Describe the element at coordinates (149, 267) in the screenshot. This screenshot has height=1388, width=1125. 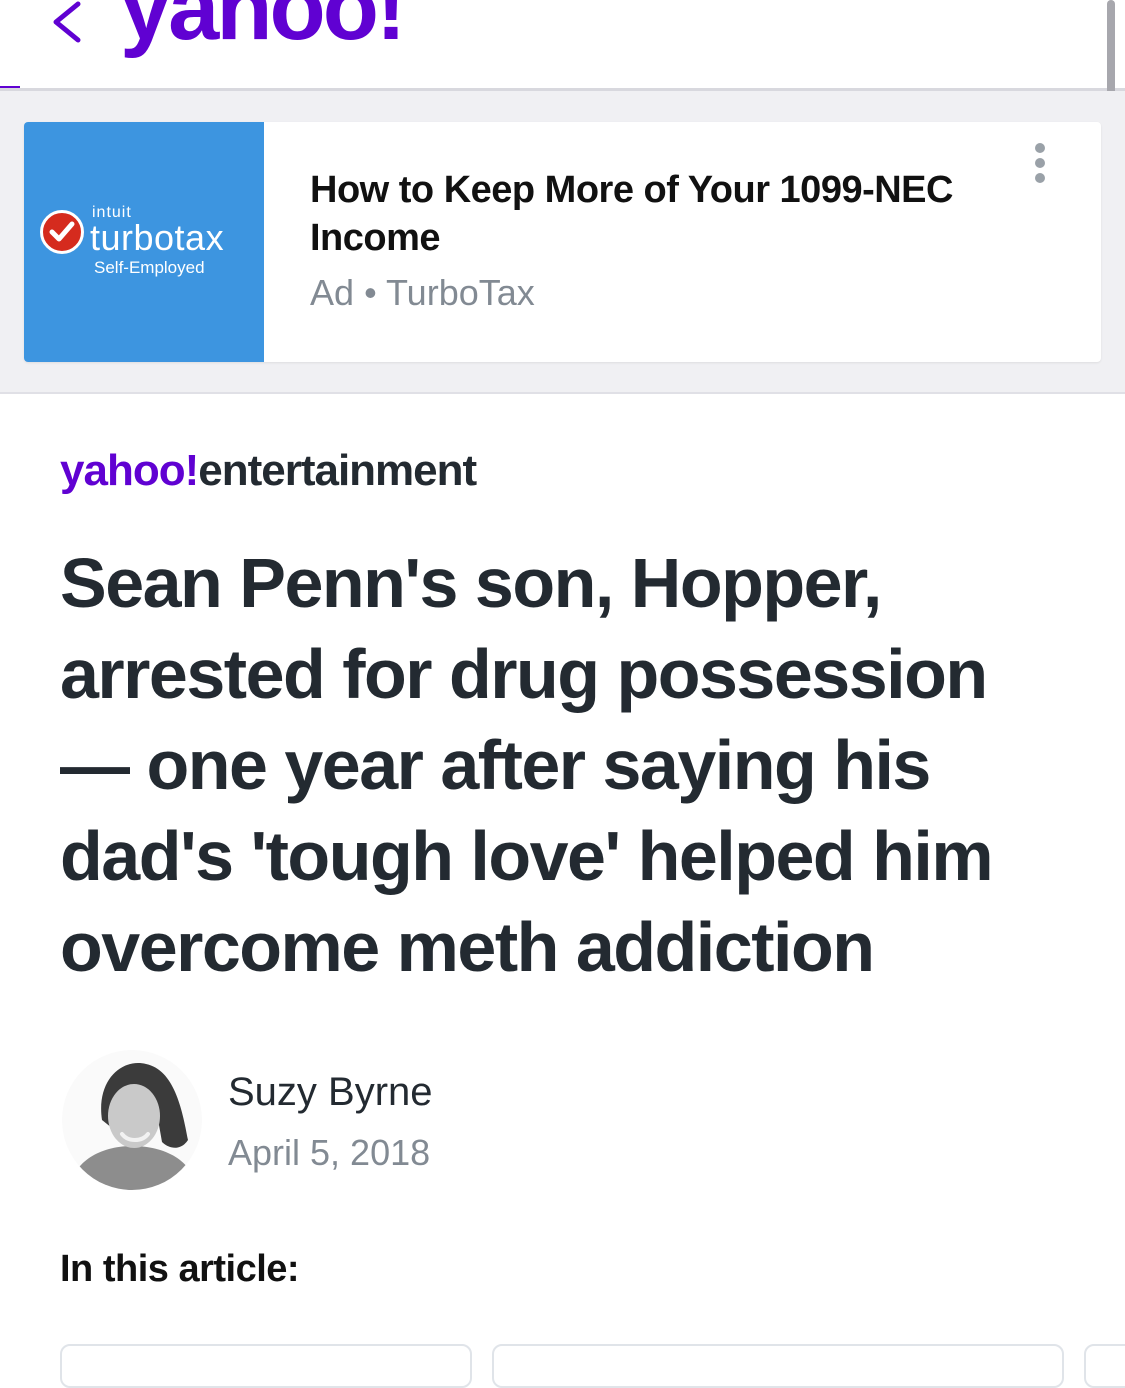
I see `ad-image-sub-text: Self-Employed` at that location.